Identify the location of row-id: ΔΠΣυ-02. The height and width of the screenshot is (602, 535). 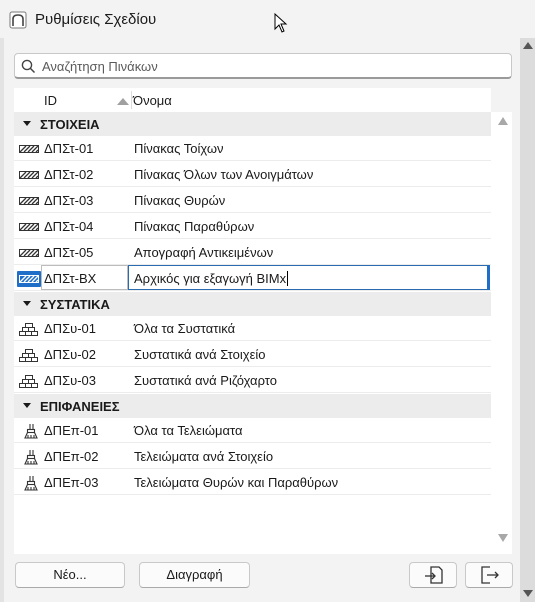
(70, 354).